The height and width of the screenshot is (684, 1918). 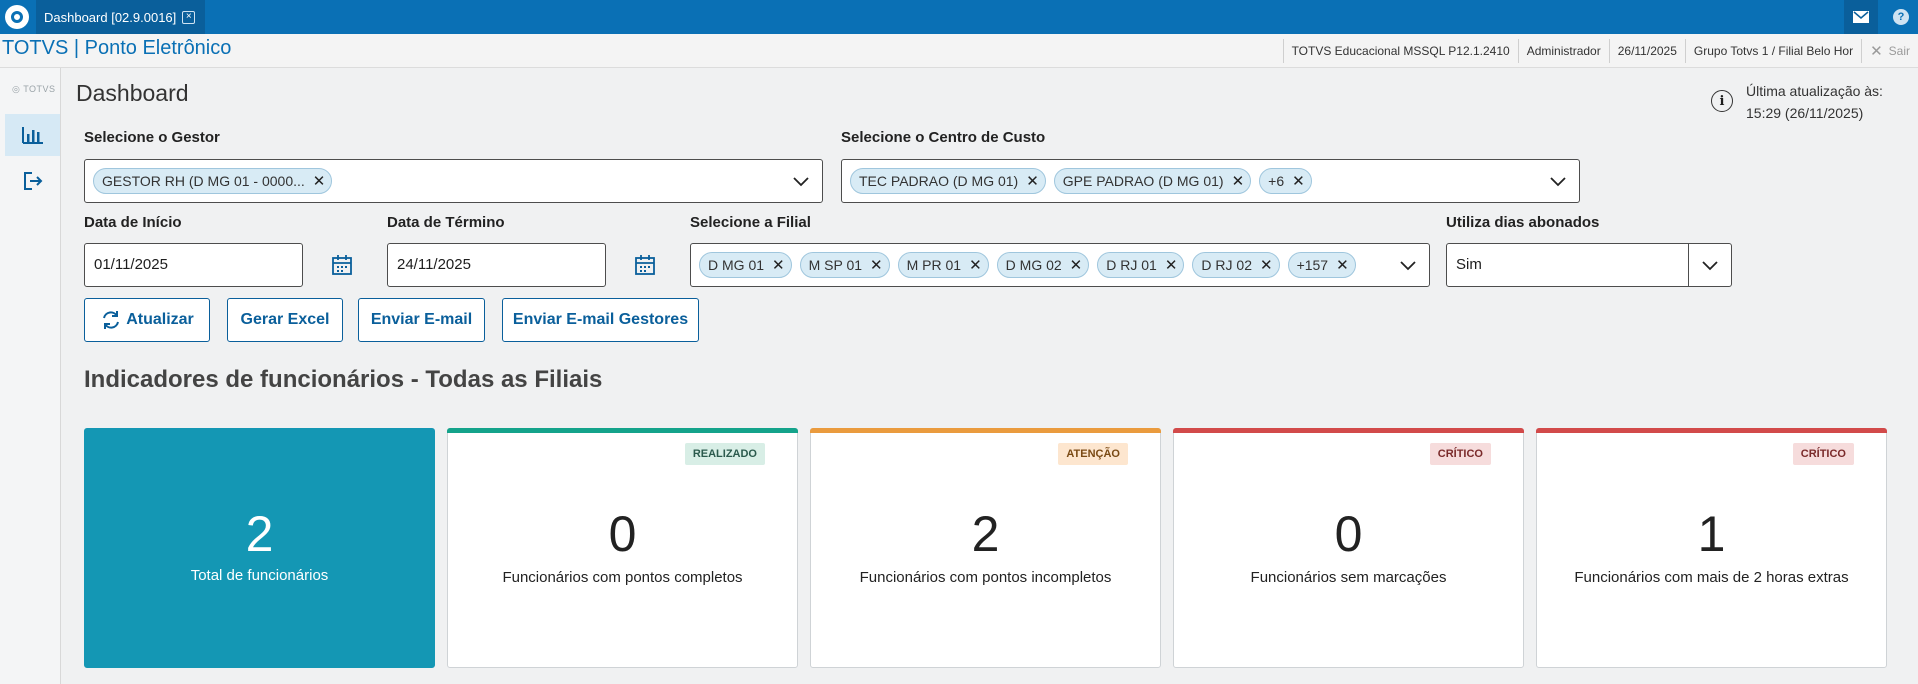 What do you see at coordinates (985, 577) in the screenshot?
I see `card-label: Funcionários com pontos incompletos` at bounding box center [985, 577].